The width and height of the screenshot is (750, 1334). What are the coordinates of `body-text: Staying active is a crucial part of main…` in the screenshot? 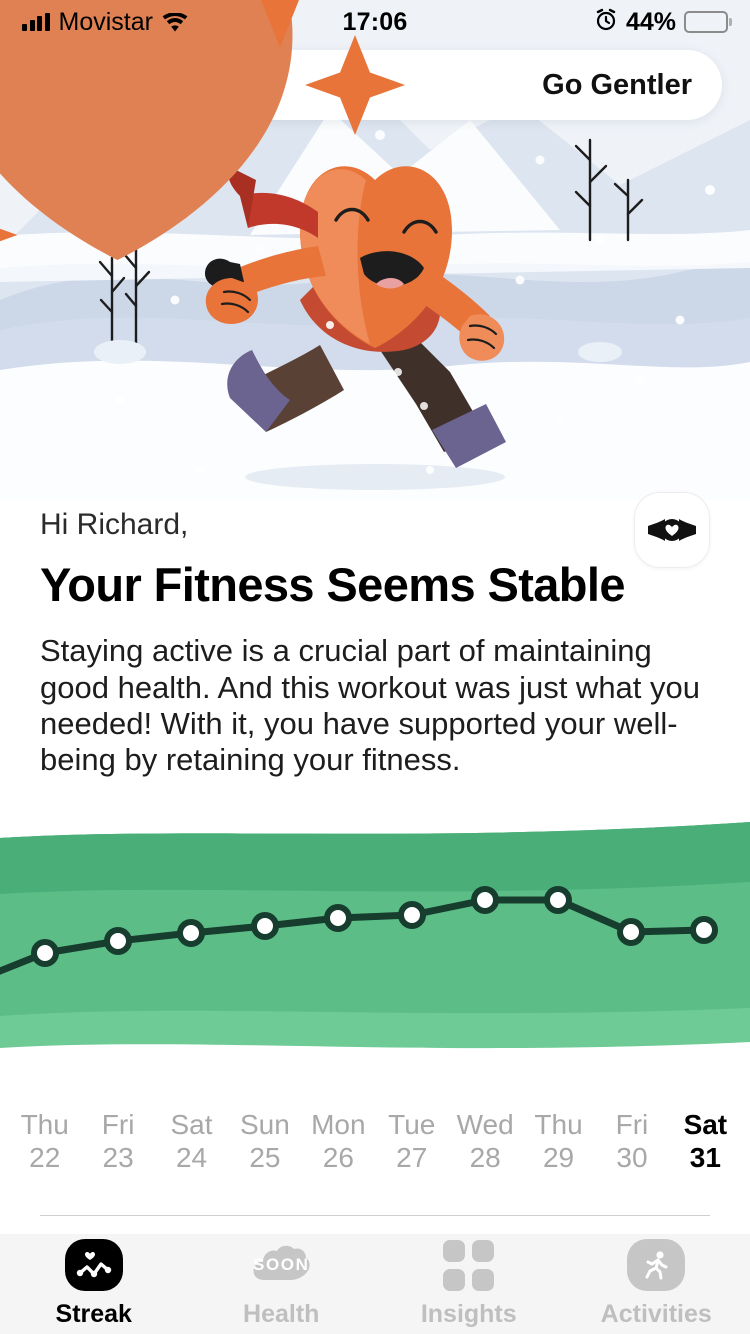 It's located at (370, 705).